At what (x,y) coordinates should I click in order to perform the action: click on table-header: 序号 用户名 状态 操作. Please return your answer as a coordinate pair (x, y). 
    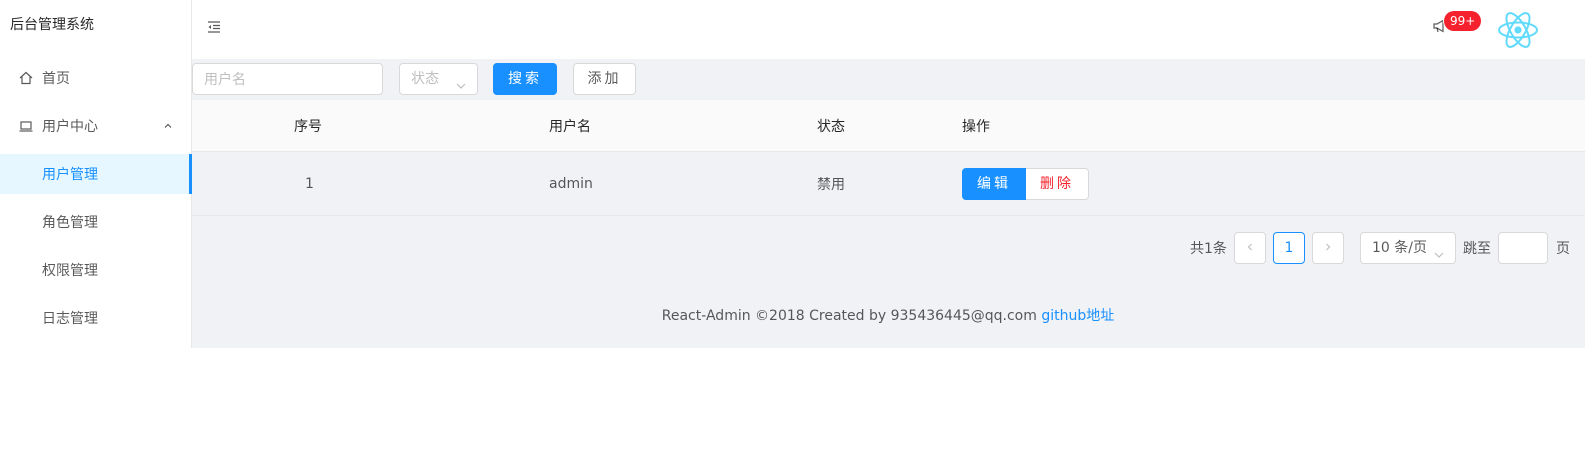
    Looking at the image, I should click on (888, 126).